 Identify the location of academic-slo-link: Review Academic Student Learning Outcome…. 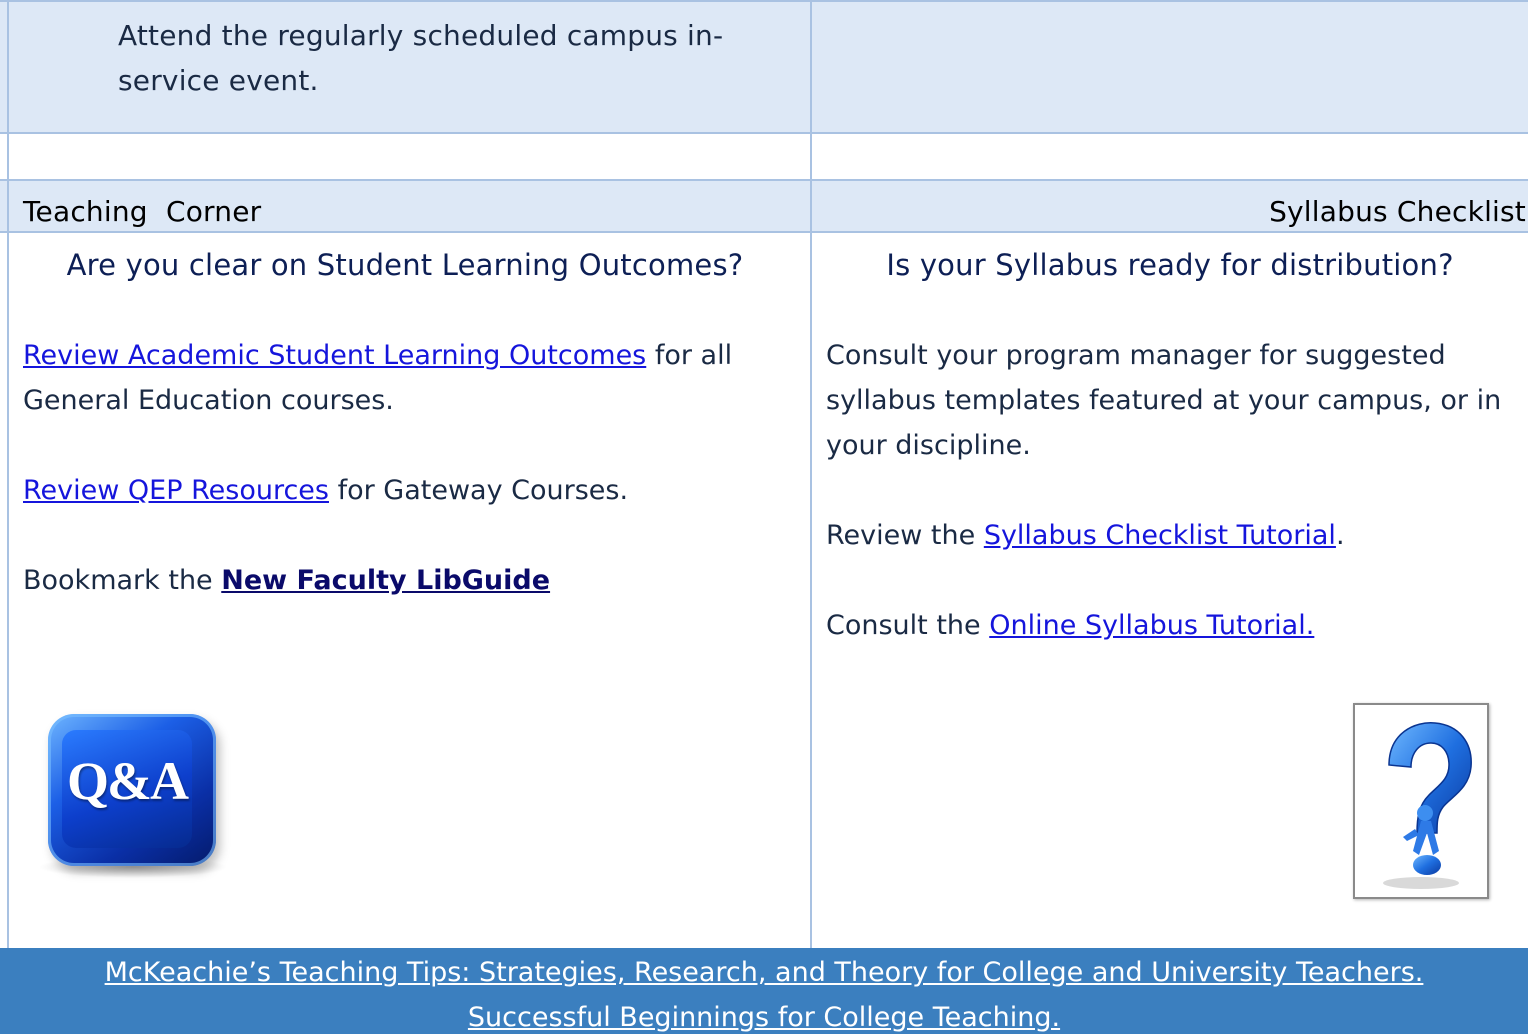
(334, 355).